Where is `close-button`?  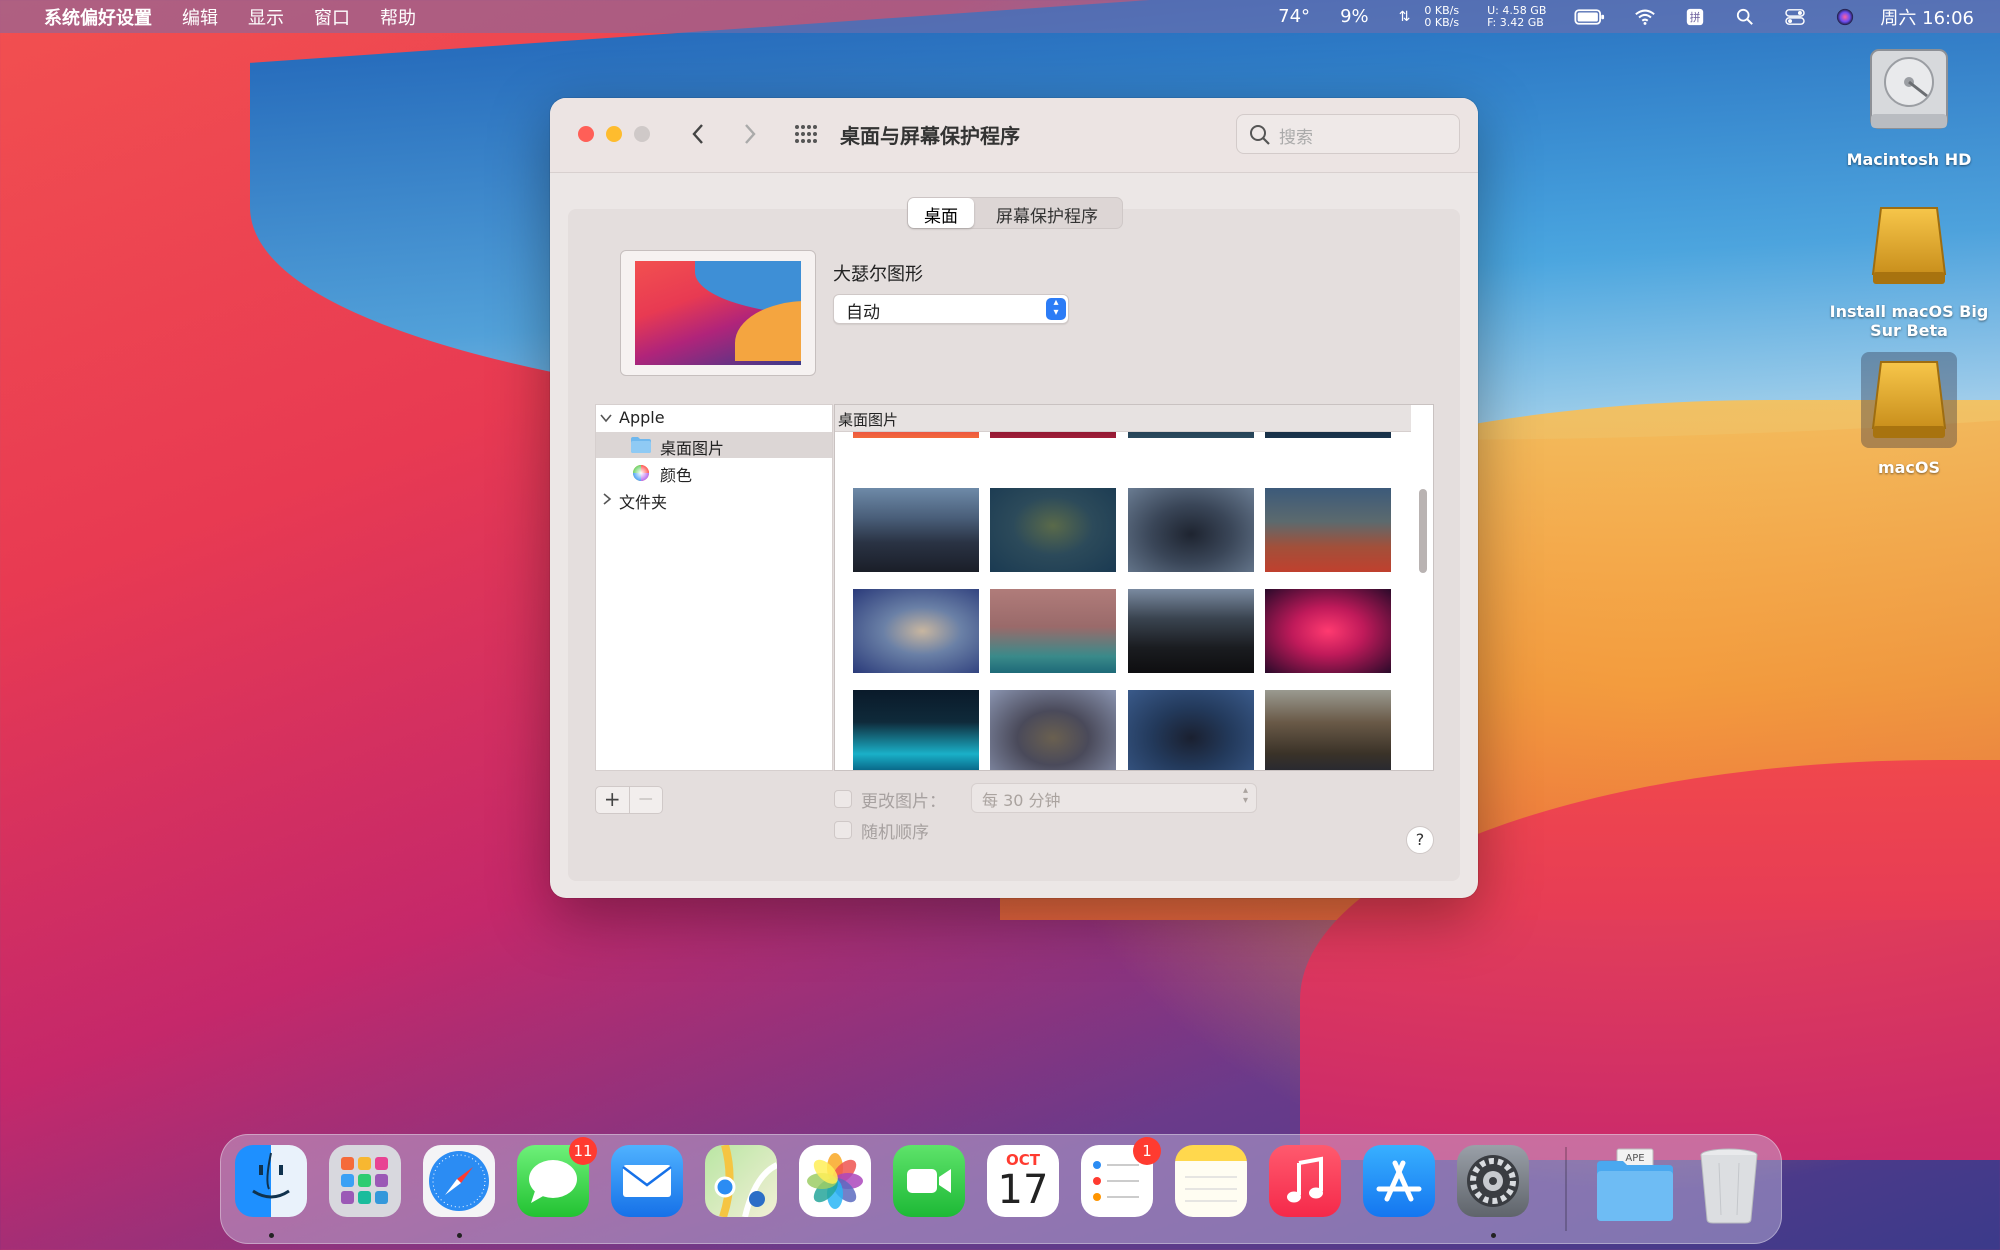
close-button is located at coordinates (586, 134).